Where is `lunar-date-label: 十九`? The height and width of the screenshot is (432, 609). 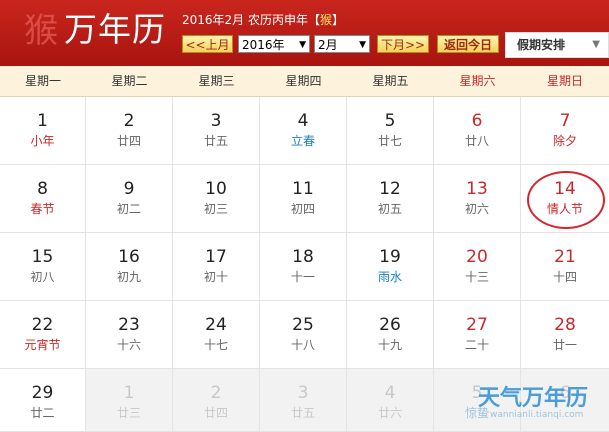
lunar-date-label: 十九 is located at coordinates (389, 345).